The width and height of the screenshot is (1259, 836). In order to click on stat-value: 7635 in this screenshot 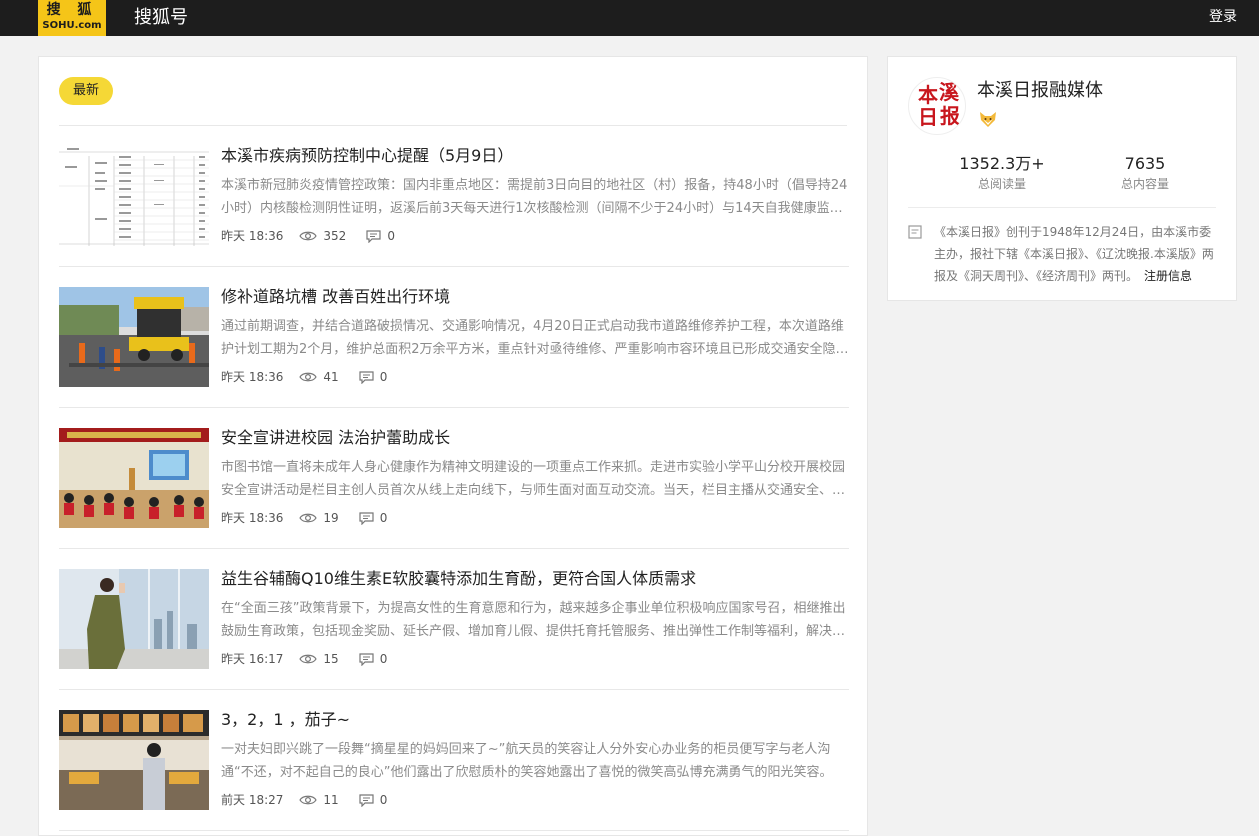, I will do `click(1145, 163)`.